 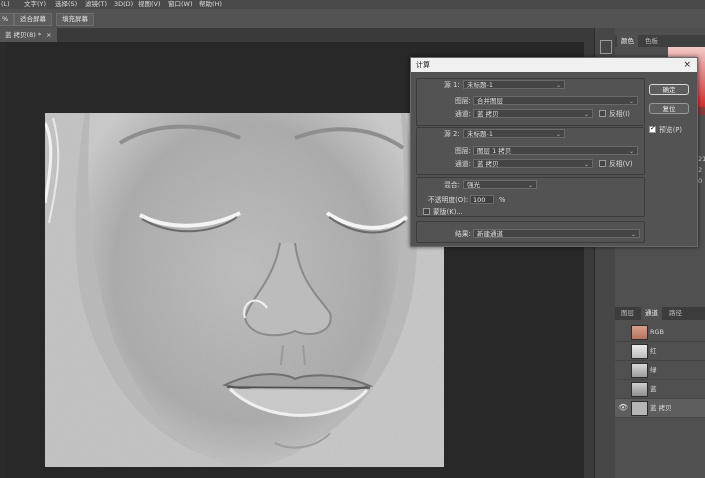 I want to click on opacity-input: 100, so click(x=482, y=199).